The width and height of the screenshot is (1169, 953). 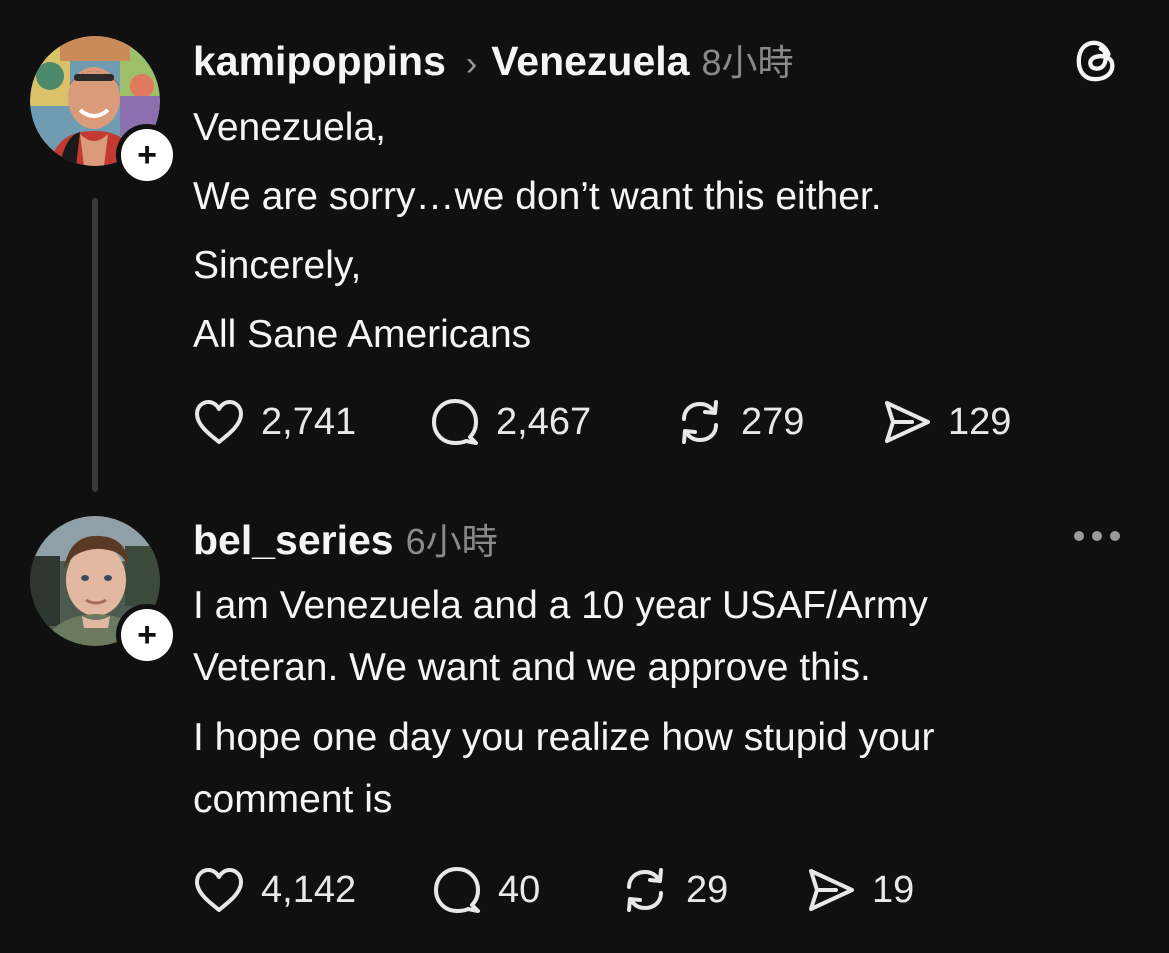 What do you see at coordinates (590, 61) in the screenshot?
I see `community-tag: Venezuela` at bounding box center [590, 61].